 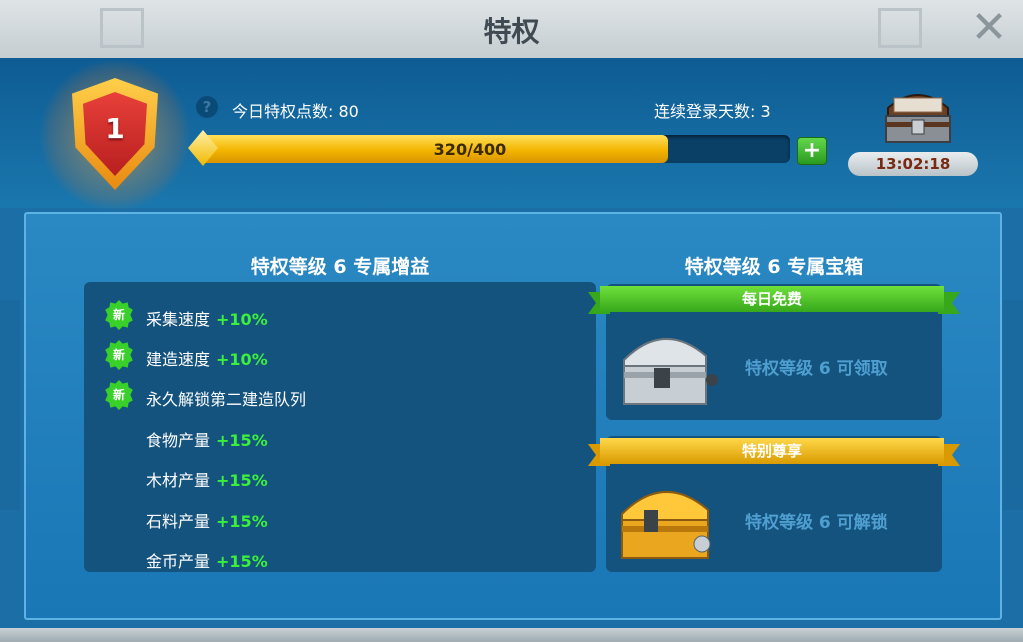 I want to click on login-days: 连续登录天数: 3, so click(x=712, y=111).